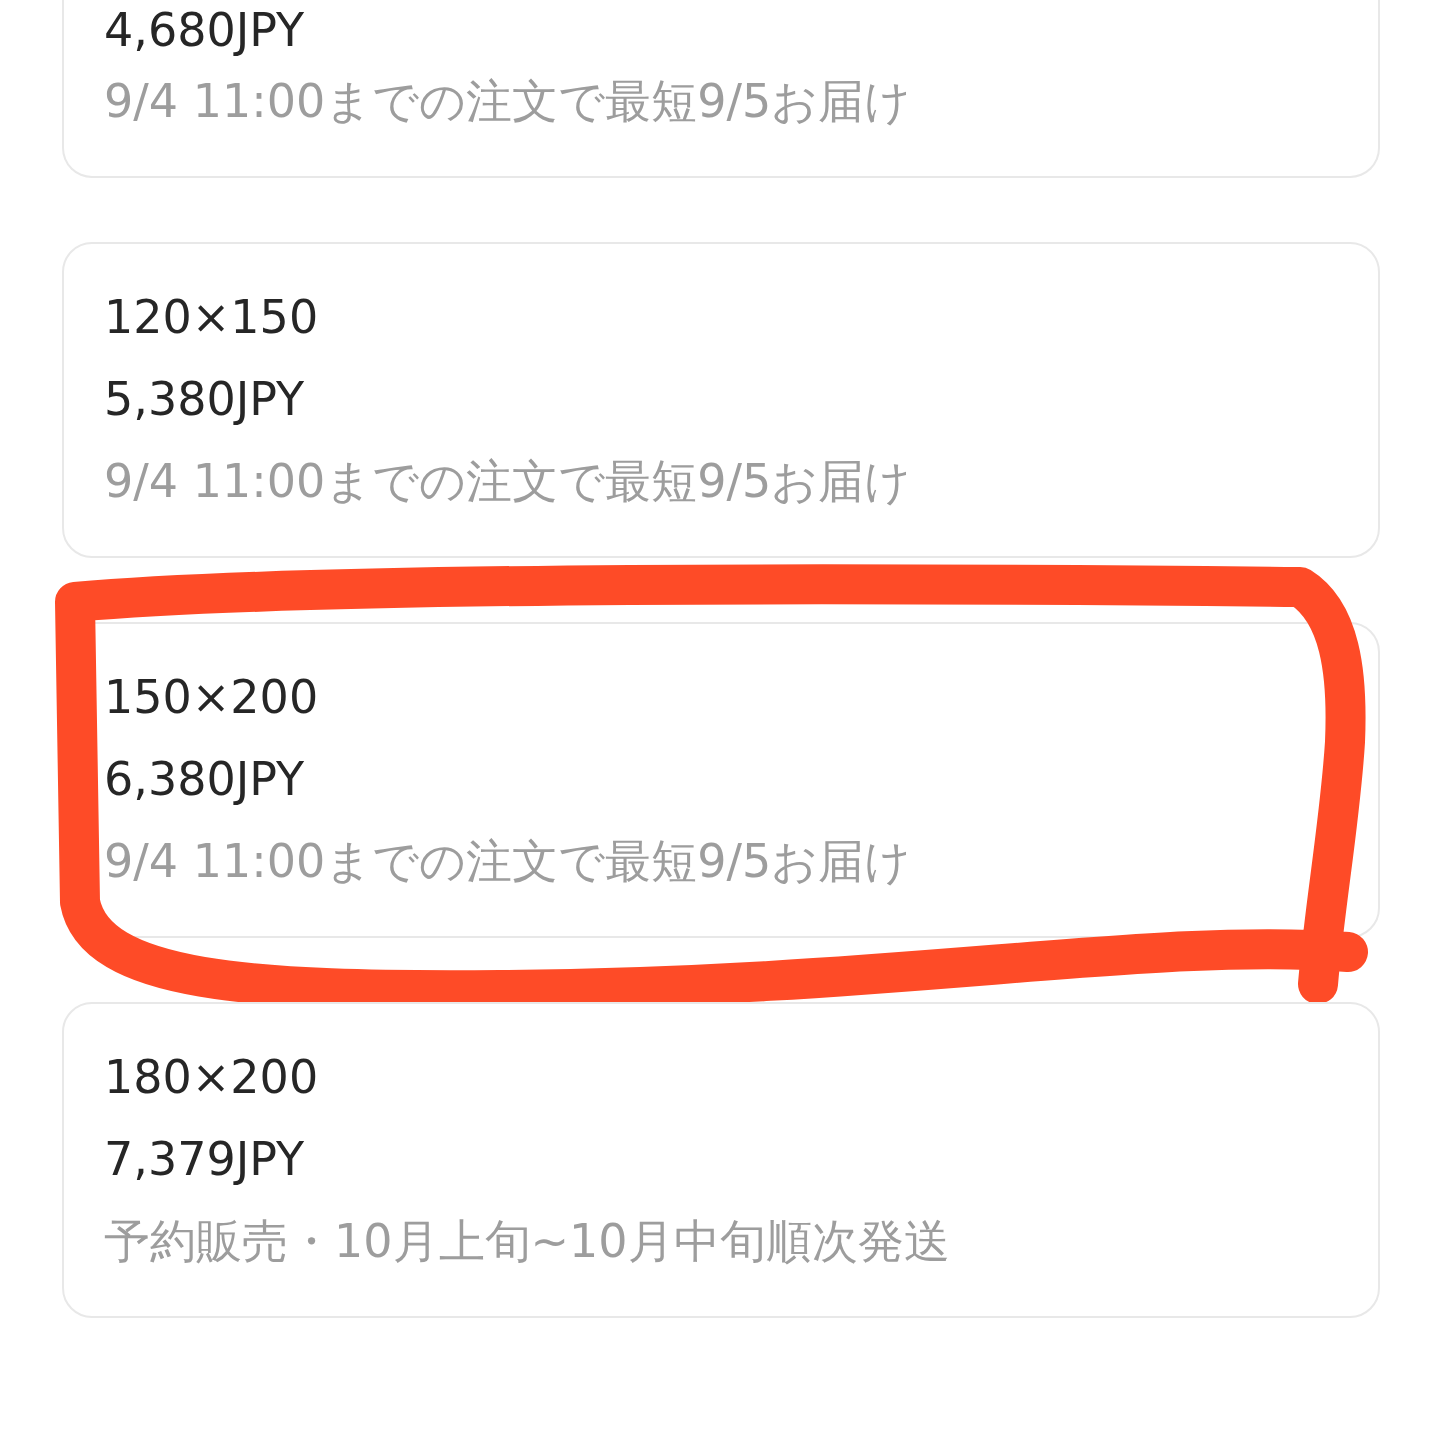  I want to click on option-card: 4,680JPY 9/4 11:00までの注文で最短9/5お届け, so click(721, 89).